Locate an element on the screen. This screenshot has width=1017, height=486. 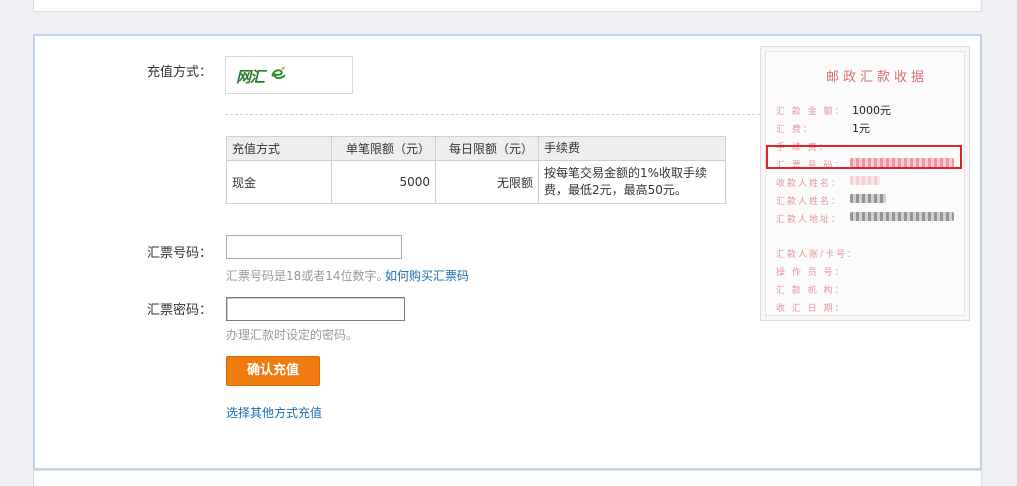
table-row: 现金 5000 无限额 按每笔交易金额的1%收取手续费，最低2元，最高50元。 is located at coordinates (476, 182).